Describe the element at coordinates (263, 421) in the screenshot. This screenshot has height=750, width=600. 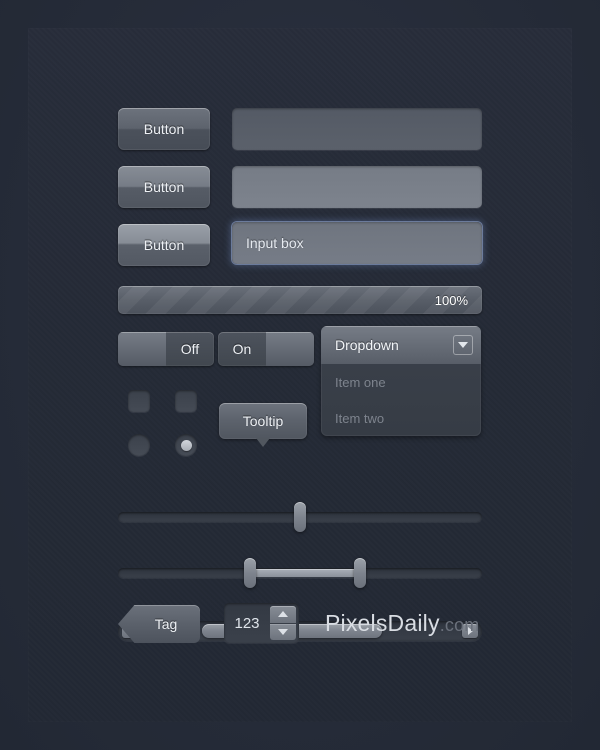
I see `tooltip-label: Tooltip` at that location.